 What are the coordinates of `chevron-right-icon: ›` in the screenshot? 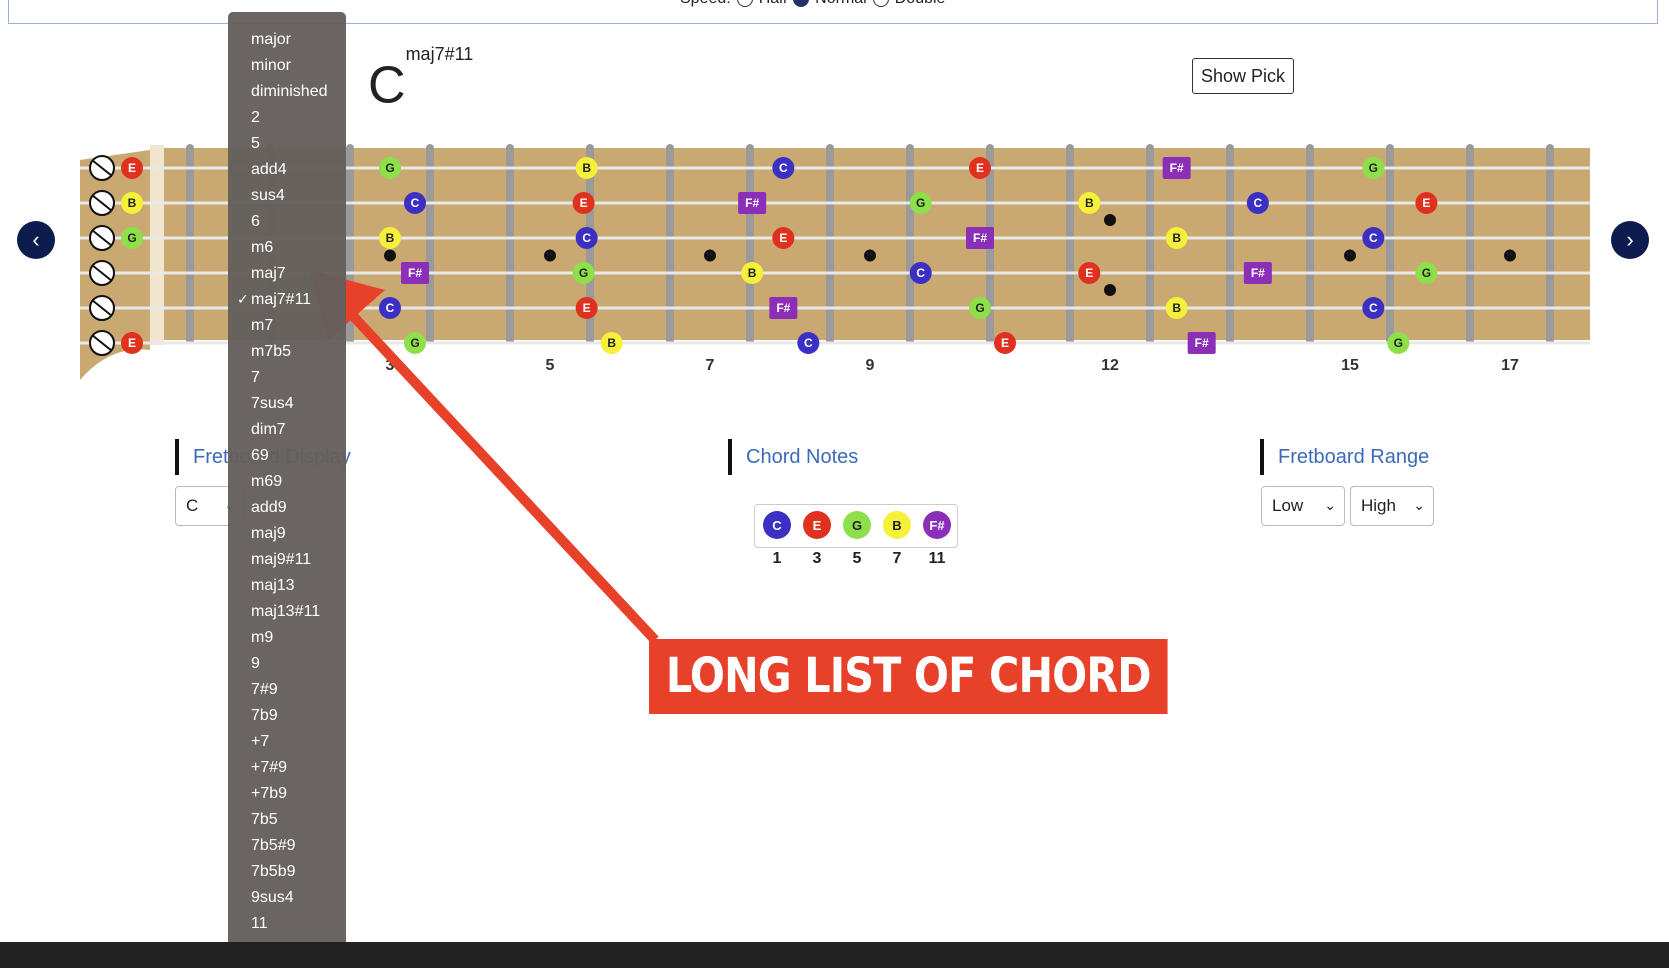 It's located at (1630, 239).